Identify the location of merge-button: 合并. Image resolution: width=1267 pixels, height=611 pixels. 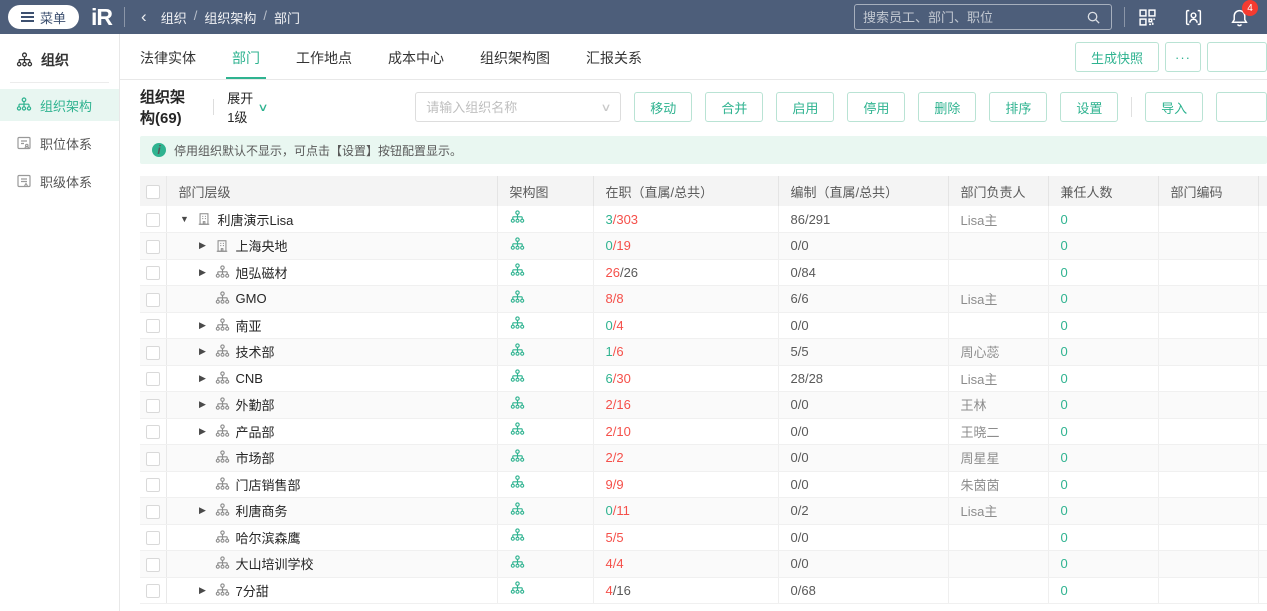
(734, 107).